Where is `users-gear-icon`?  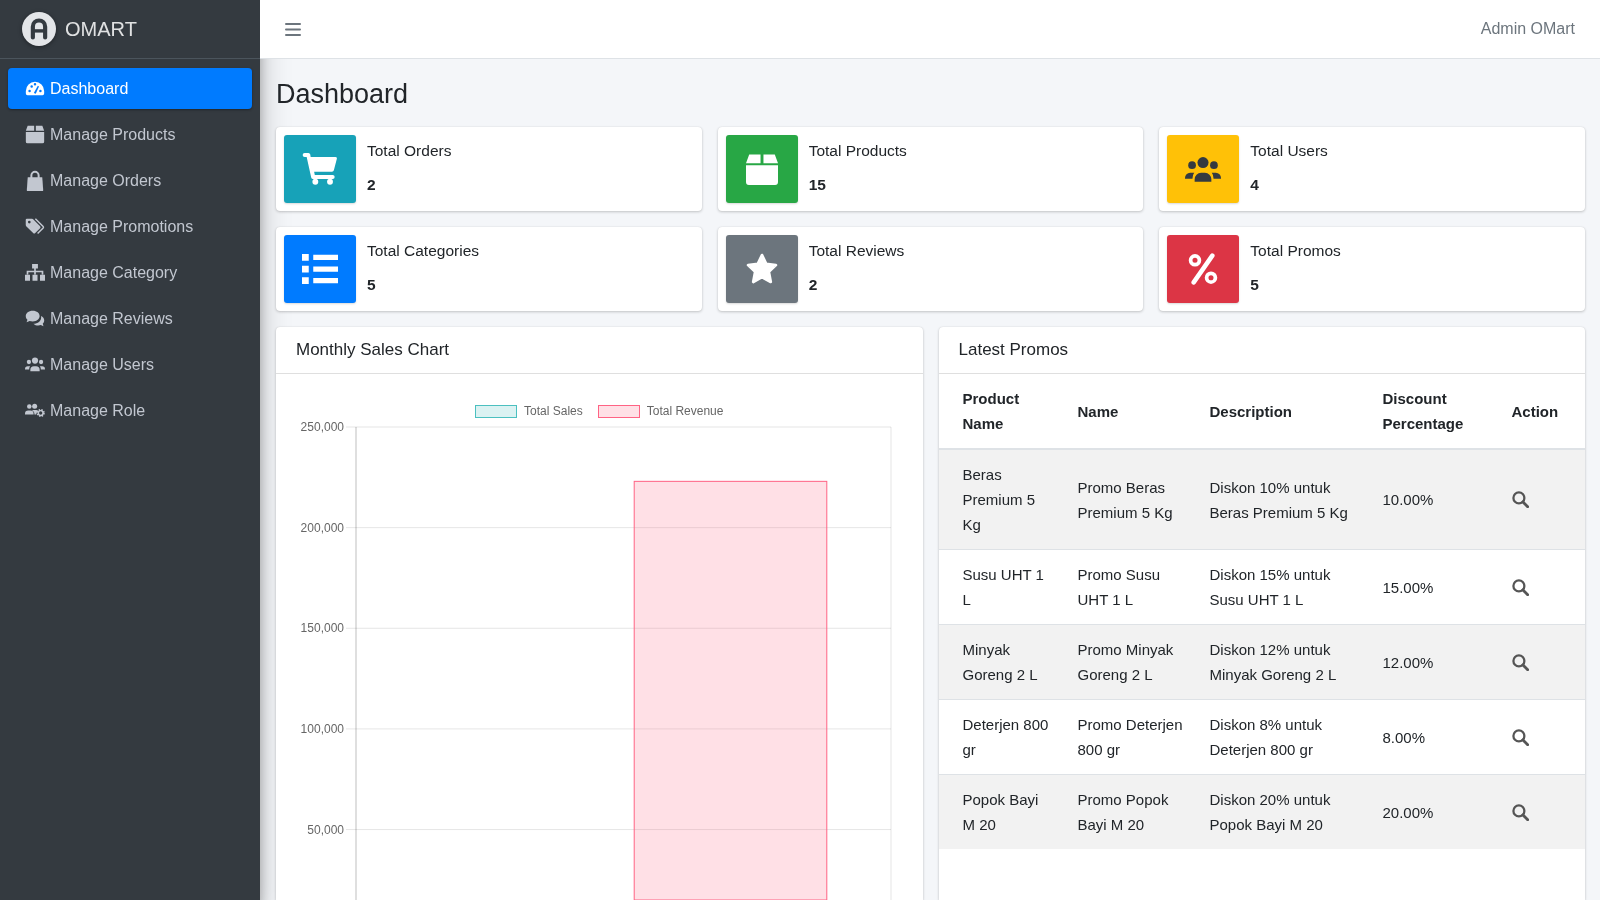
users-gear-icon is located at coordinates (35, 410).